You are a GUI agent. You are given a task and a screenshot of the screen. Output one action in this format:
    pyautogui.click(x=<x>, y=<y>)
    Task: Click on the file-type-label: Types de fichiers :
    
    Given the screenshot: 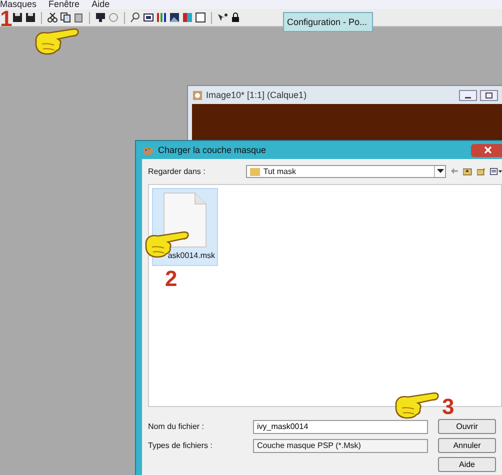 What is the action you would take?
    pyautogui.click(x=181, y=445)
    